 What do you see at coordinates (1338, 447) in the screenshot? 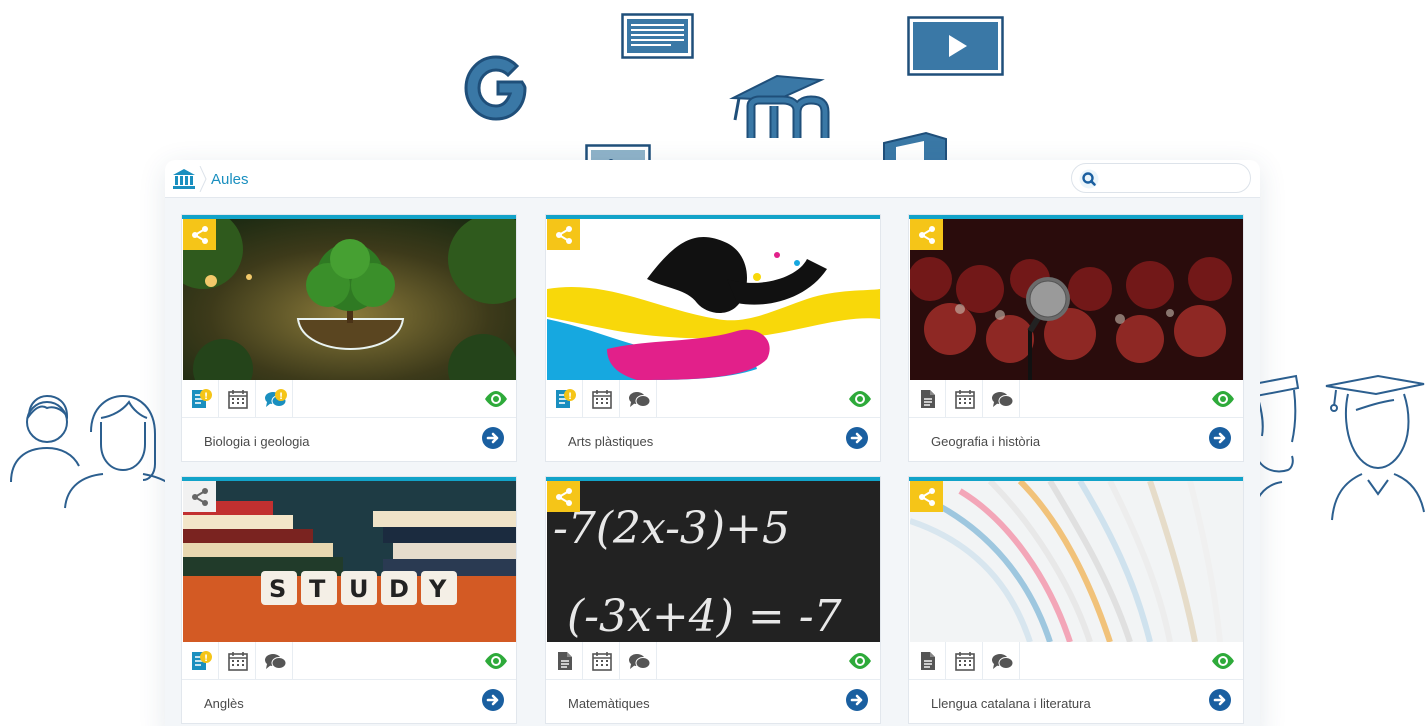
I see `people-right-illustration` at bounding box center [1338, 447].